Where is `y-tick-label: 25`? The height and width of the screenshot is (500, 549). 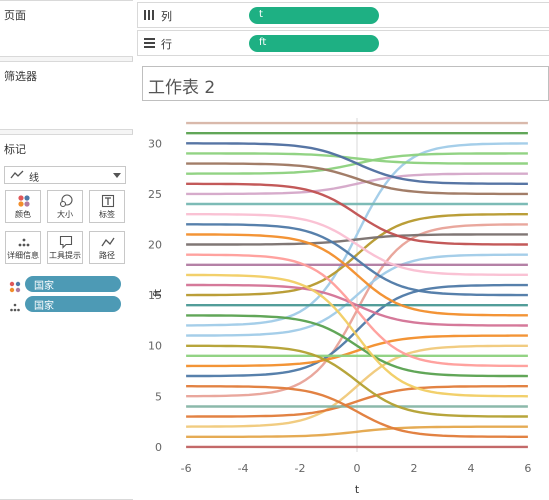 y-tick-label: 25 is located at coordinates (155, 194).